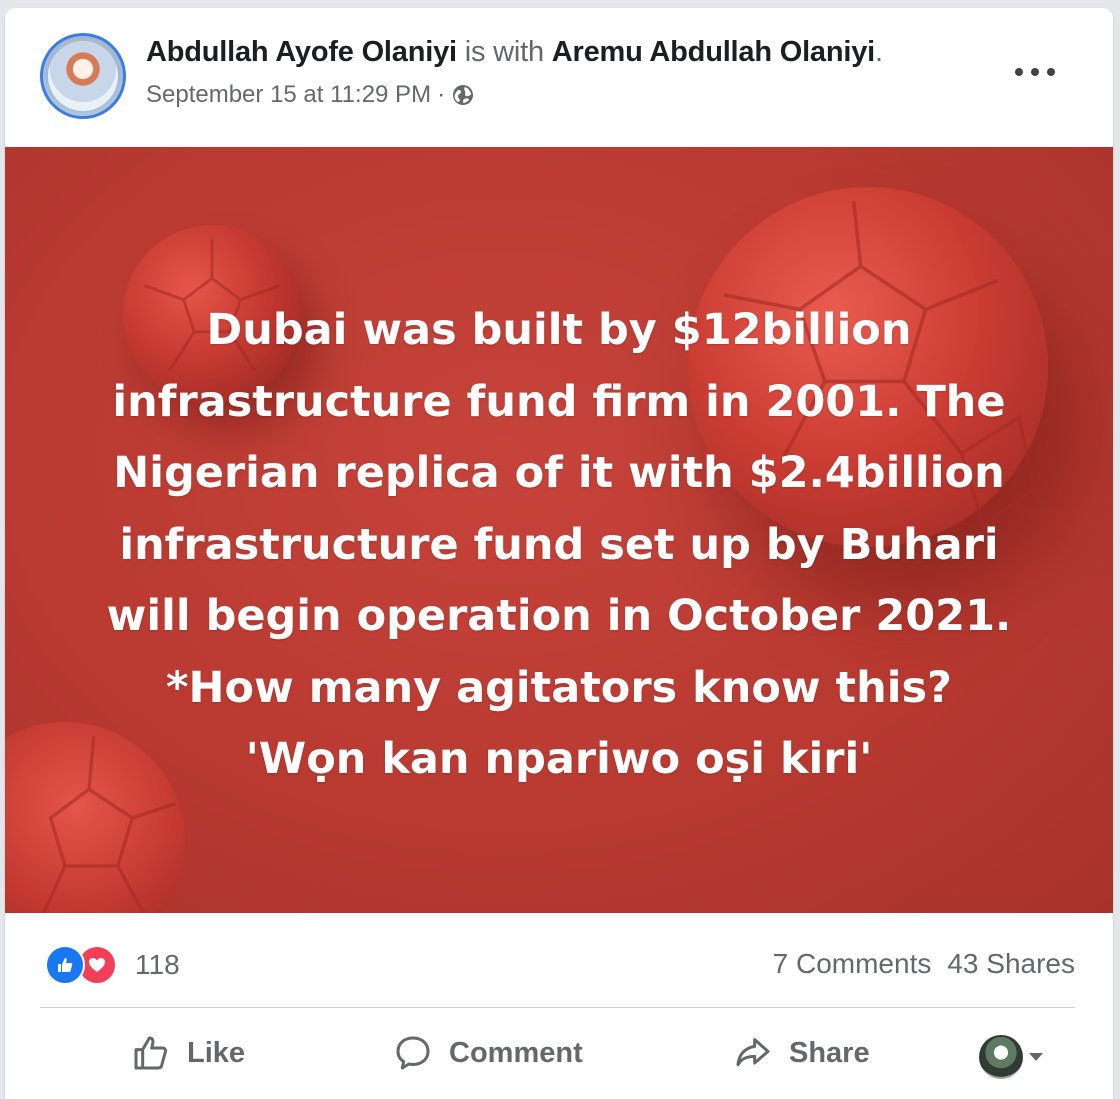  Describe the element at coordinates (559, 759) in the screenshot. I see `caption-line: 'Wọn kan npariwo oṣi kiri'` at that location.